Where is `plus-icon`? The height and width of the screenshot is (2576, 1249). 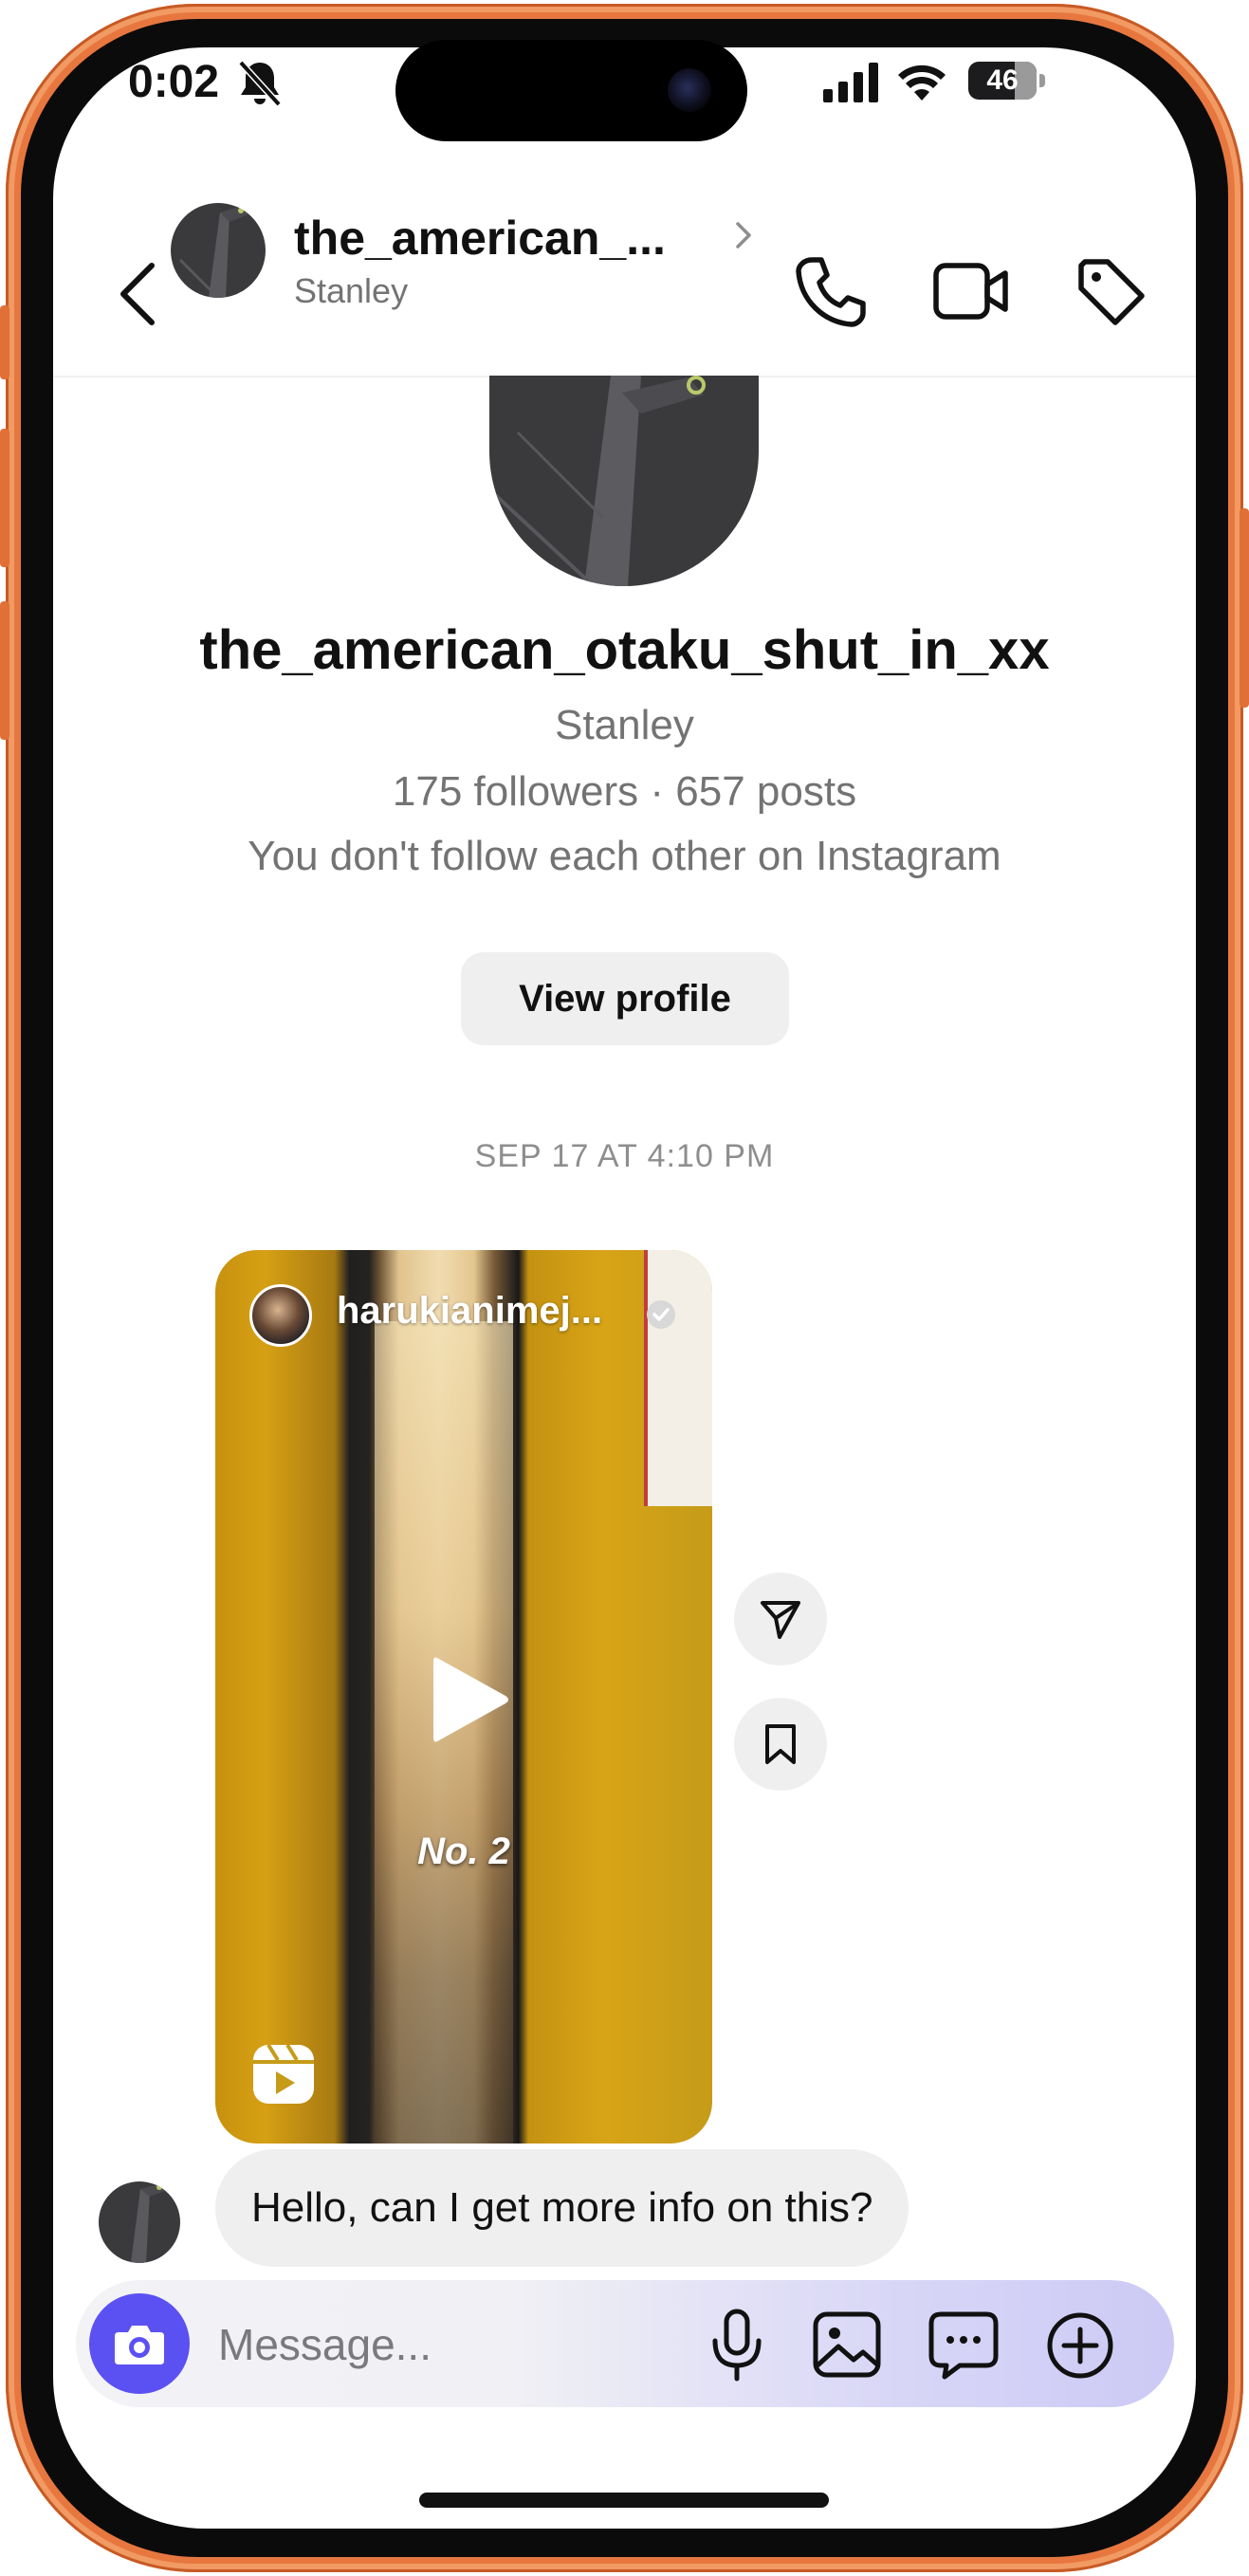 plus-icon is located at coordinates (1080, 2345).